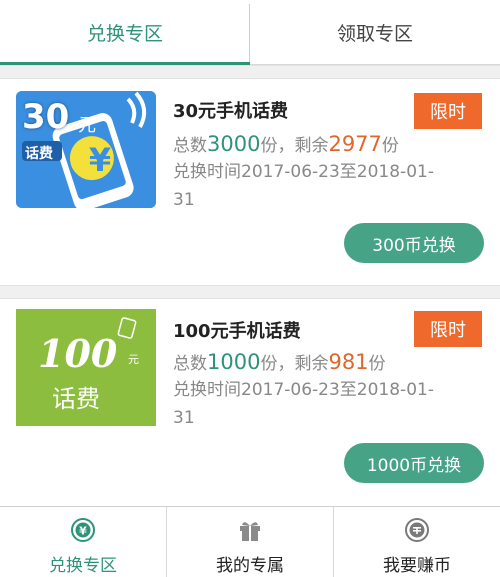 The height and width of the screenshot is (577, 500). I want to click on stock-line: 总数1000份，剩余981份, so click(279, 363).